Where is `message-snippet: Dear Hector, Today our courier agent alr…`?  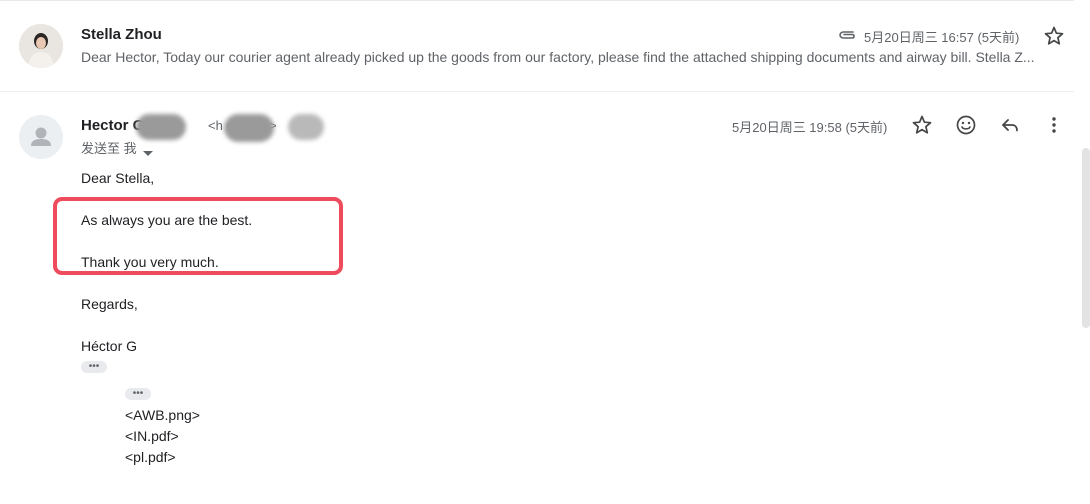
message-snippet: Dear Hector, Today our courier agent alr… is located at coordinates (558, 57).